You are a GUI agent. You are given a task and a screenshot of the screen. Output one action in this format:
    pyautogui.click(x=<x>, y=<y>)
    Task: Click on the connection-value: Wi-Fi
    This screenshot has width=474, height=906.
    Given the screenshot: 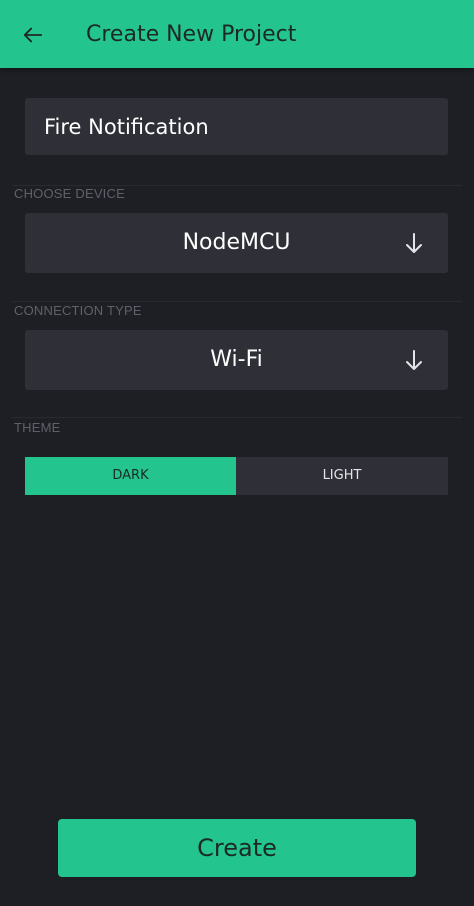 What is the action you would take?
    pyautogui.click(x=236, y=359)
    